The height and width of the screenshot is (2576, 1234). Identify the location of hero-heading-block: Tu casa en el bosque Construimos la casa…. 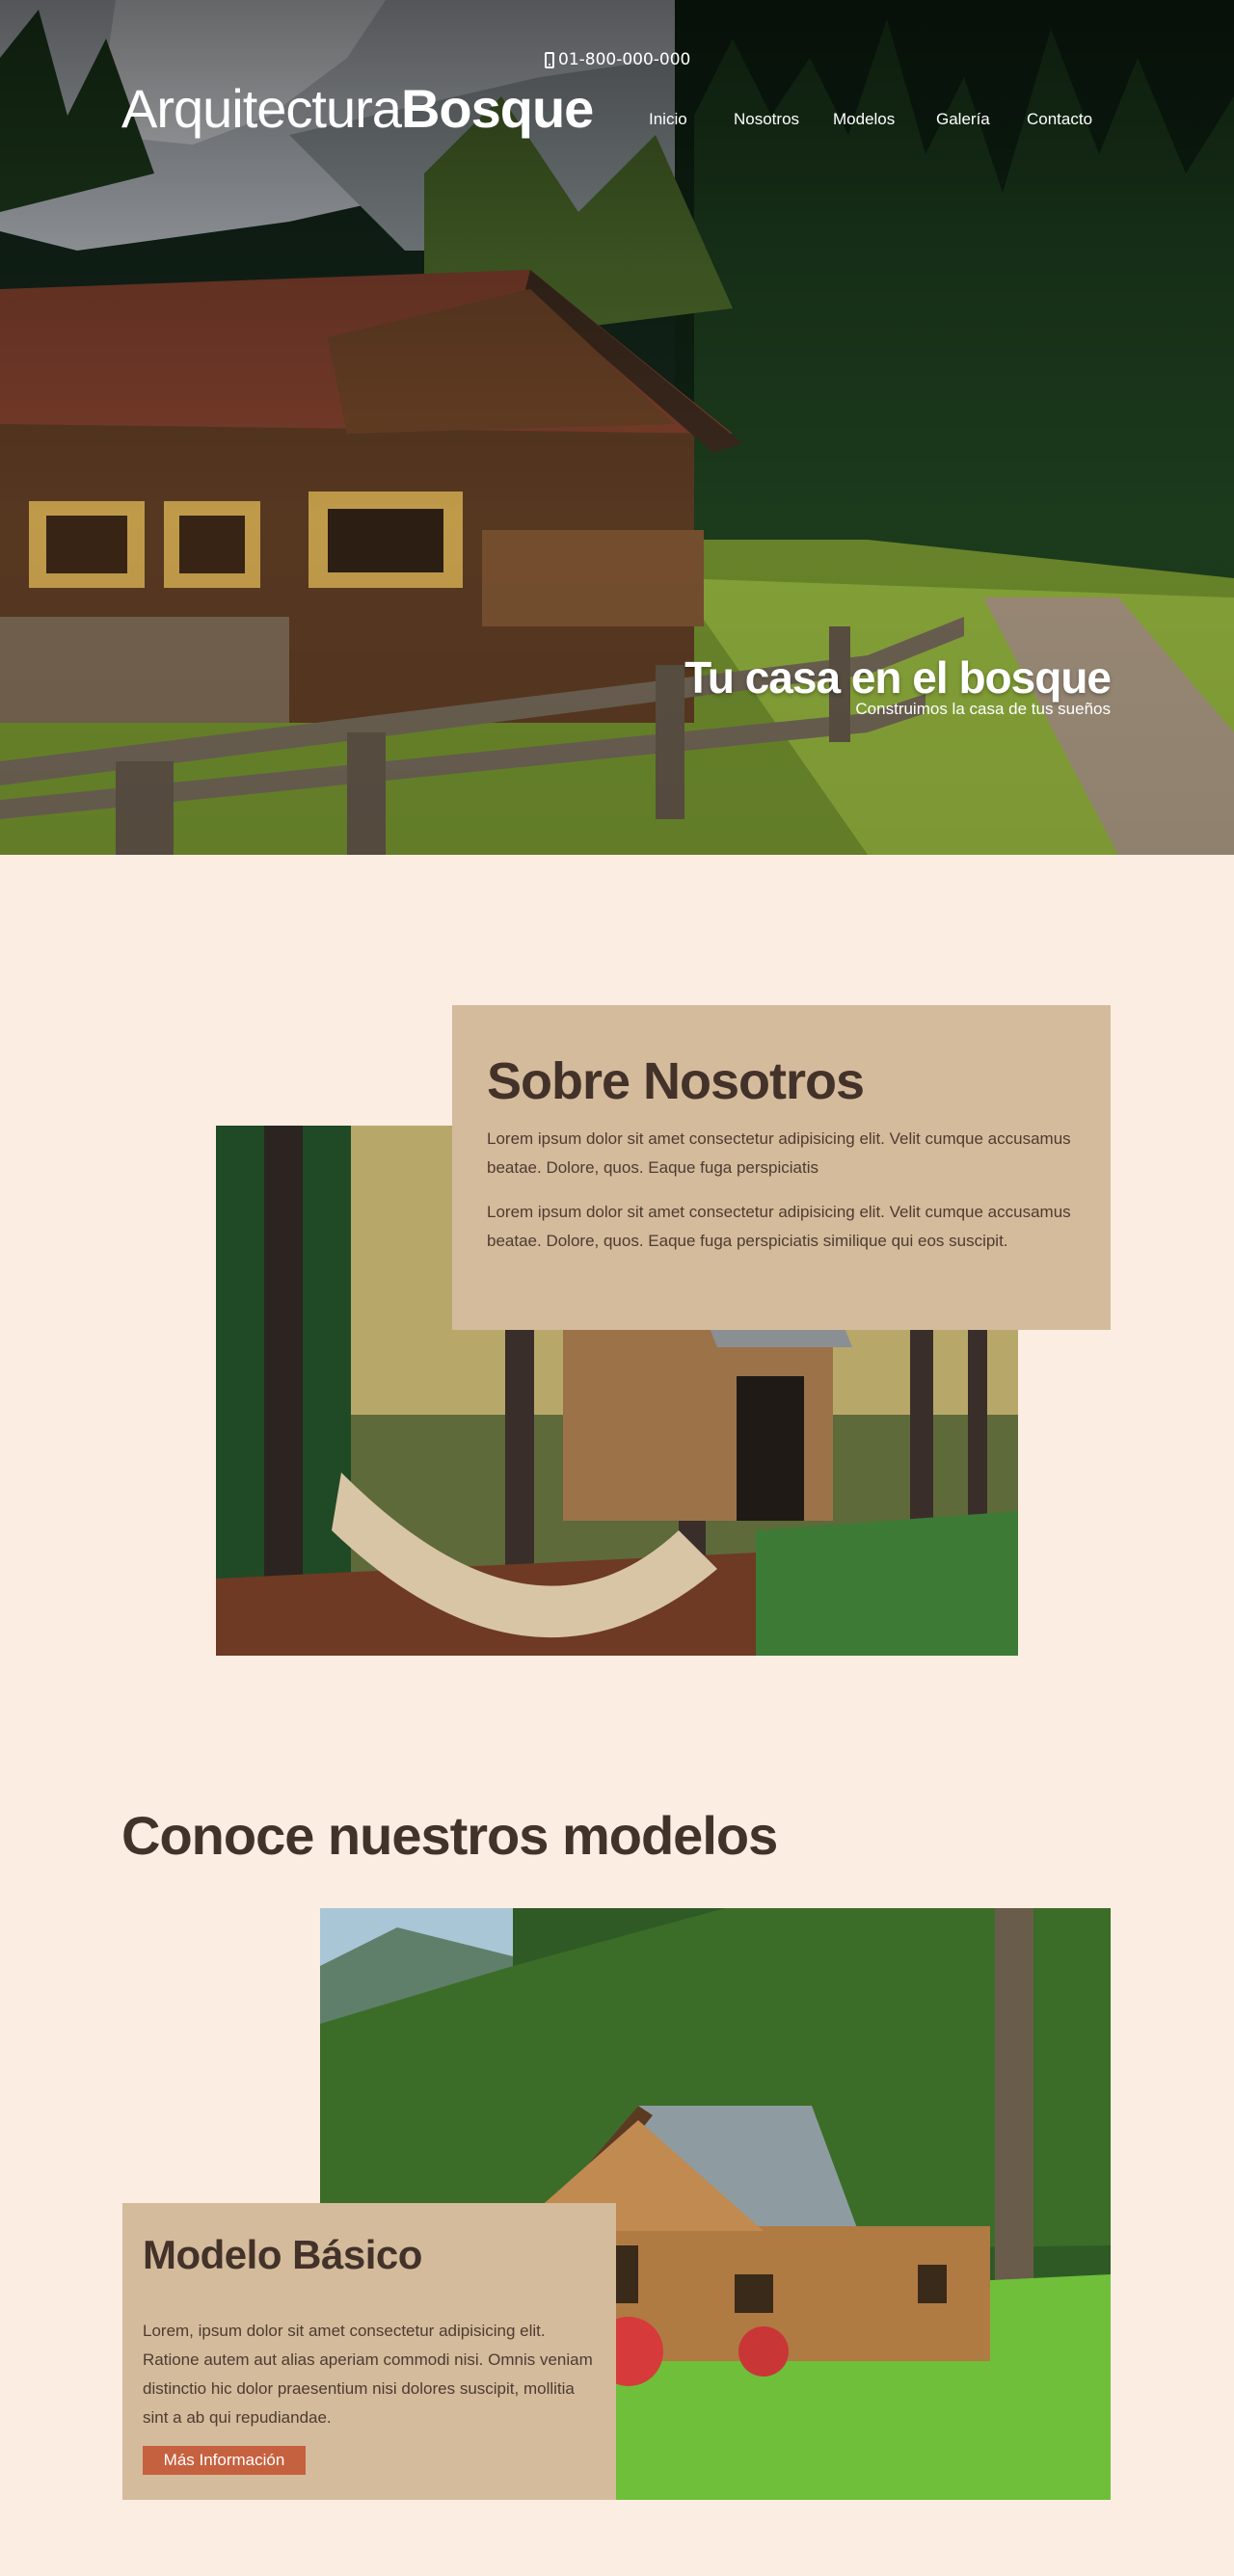
(898, 685).